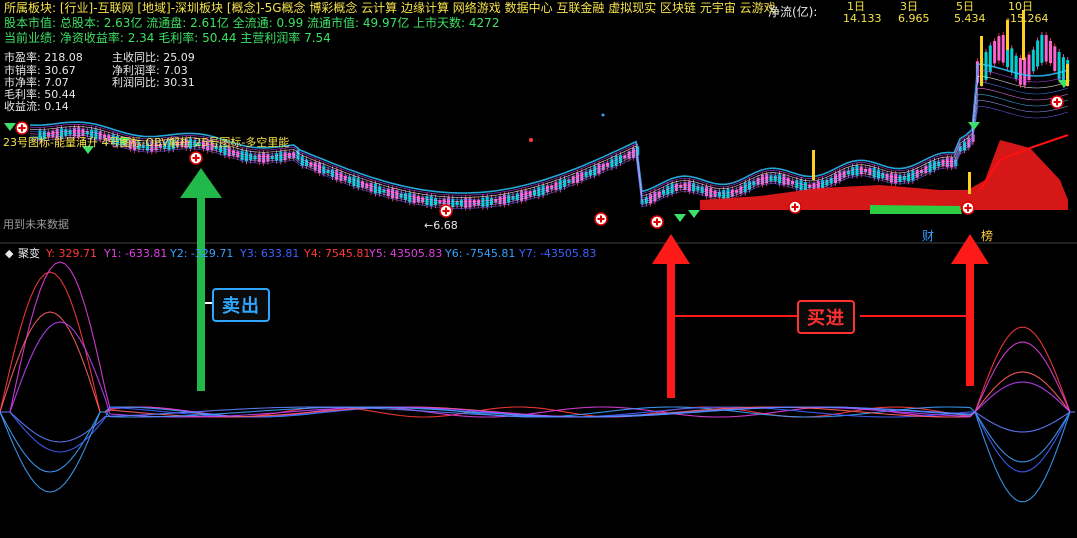  I want to click on sell-arrow-shaft, so click(201, 293).